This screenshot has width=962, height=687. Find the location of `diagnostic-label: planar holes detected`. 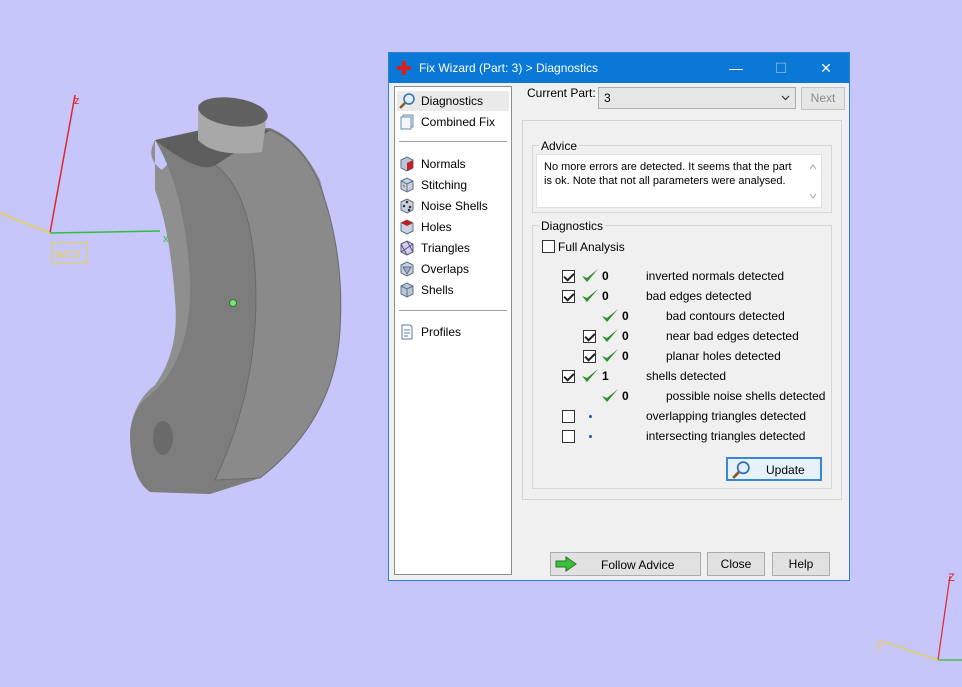

diagnostic-label: planar holes detected is located at coordinates (723, 356).